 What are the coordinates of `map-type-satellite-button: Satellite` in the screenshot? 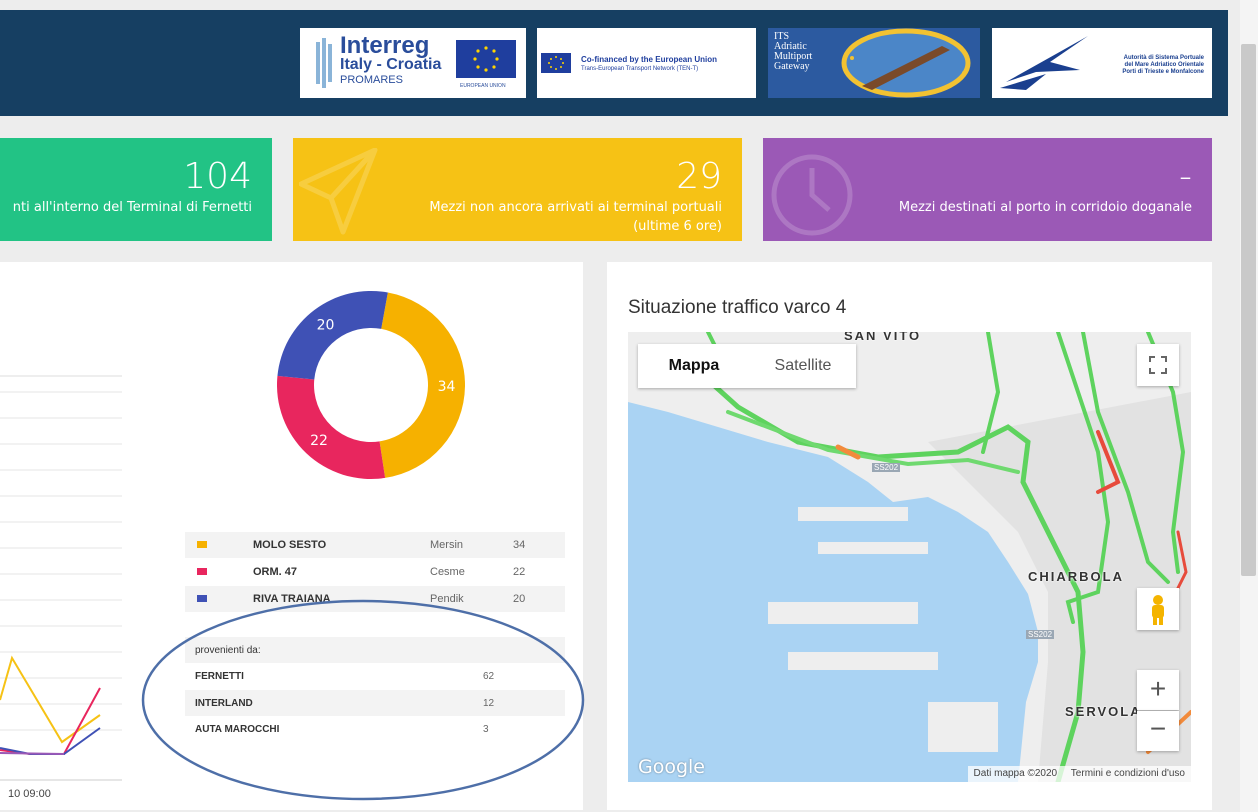 It's located at (803, 366).